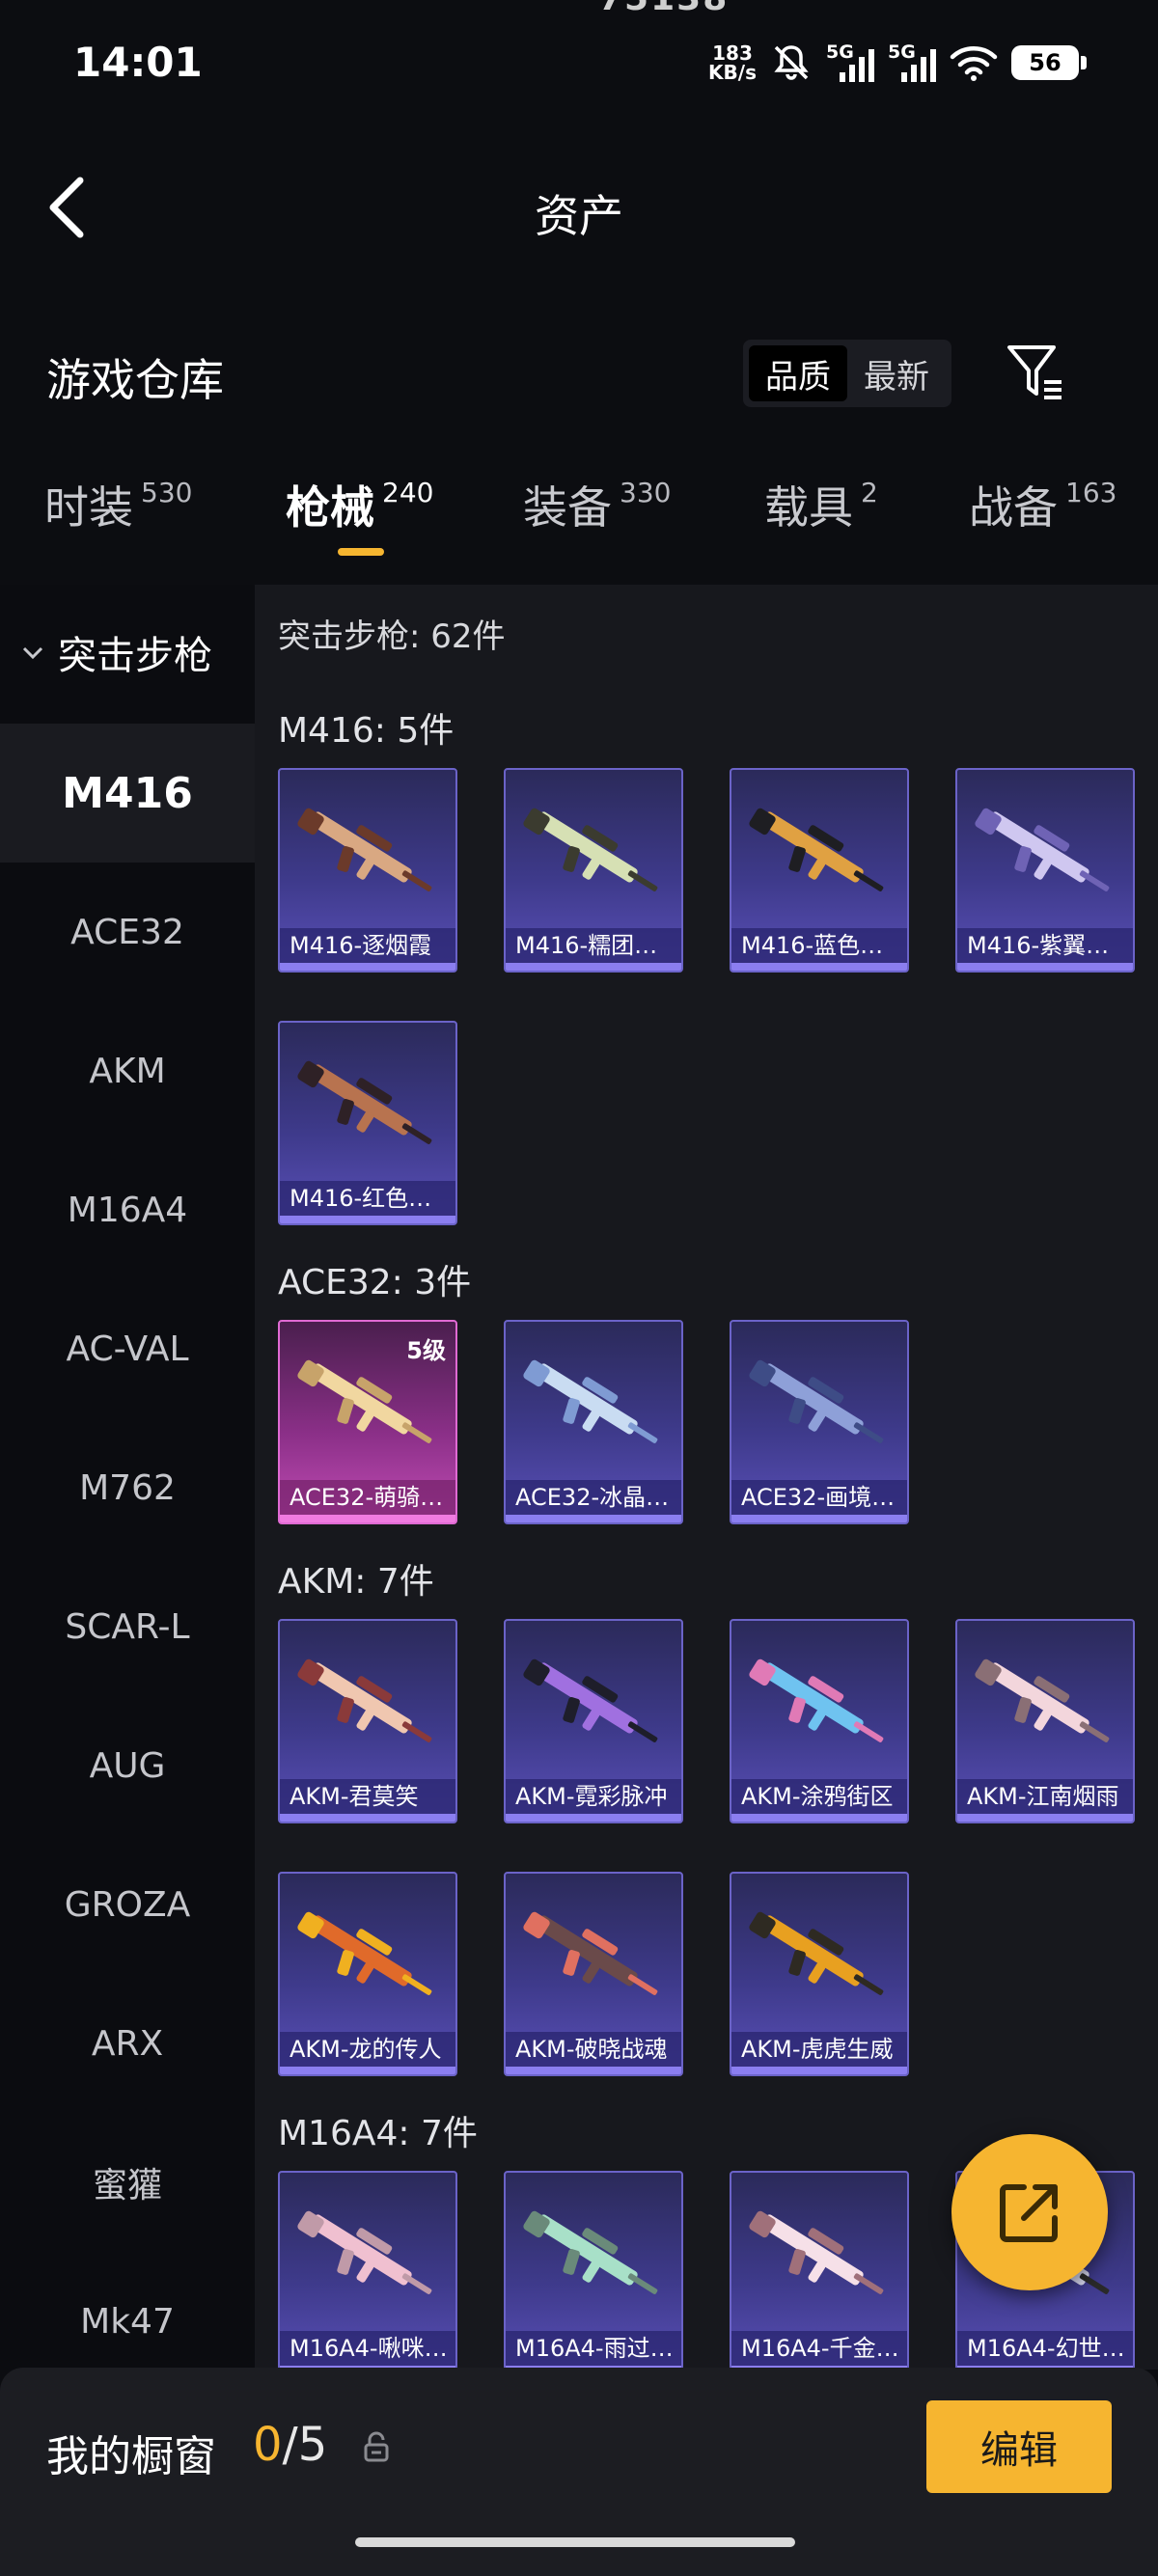  I want to click on filter-button, so click(1035, 373).